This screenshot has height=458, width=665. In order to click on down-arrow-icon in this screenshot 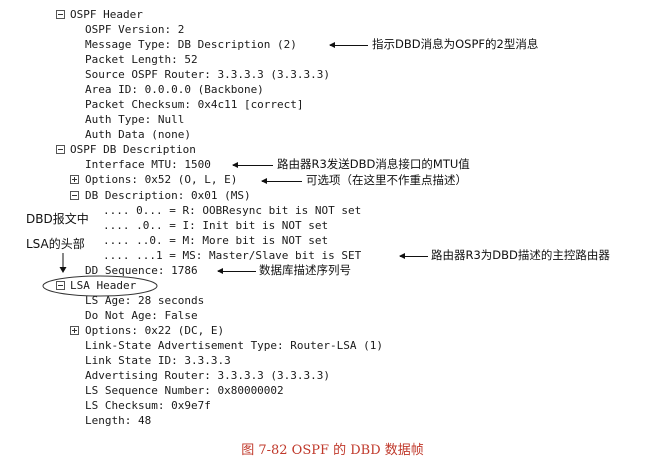, I will do `click(63, 263)`.